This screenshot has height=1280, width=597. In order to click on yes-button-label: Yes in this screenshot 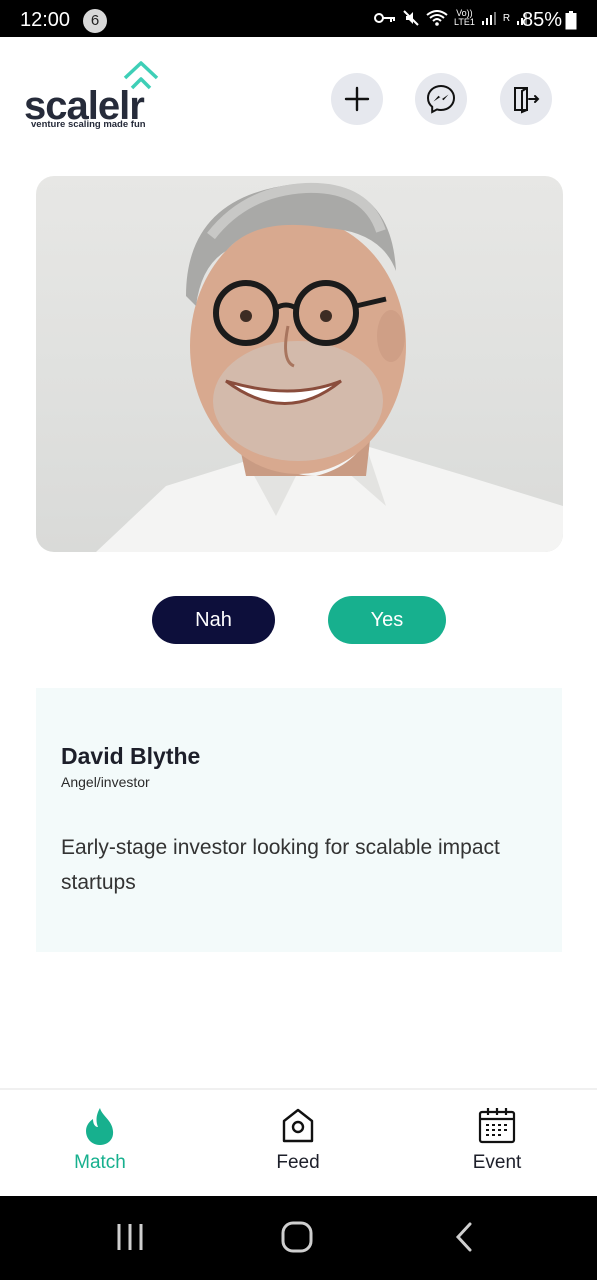, I will do `click(387, 619)`.